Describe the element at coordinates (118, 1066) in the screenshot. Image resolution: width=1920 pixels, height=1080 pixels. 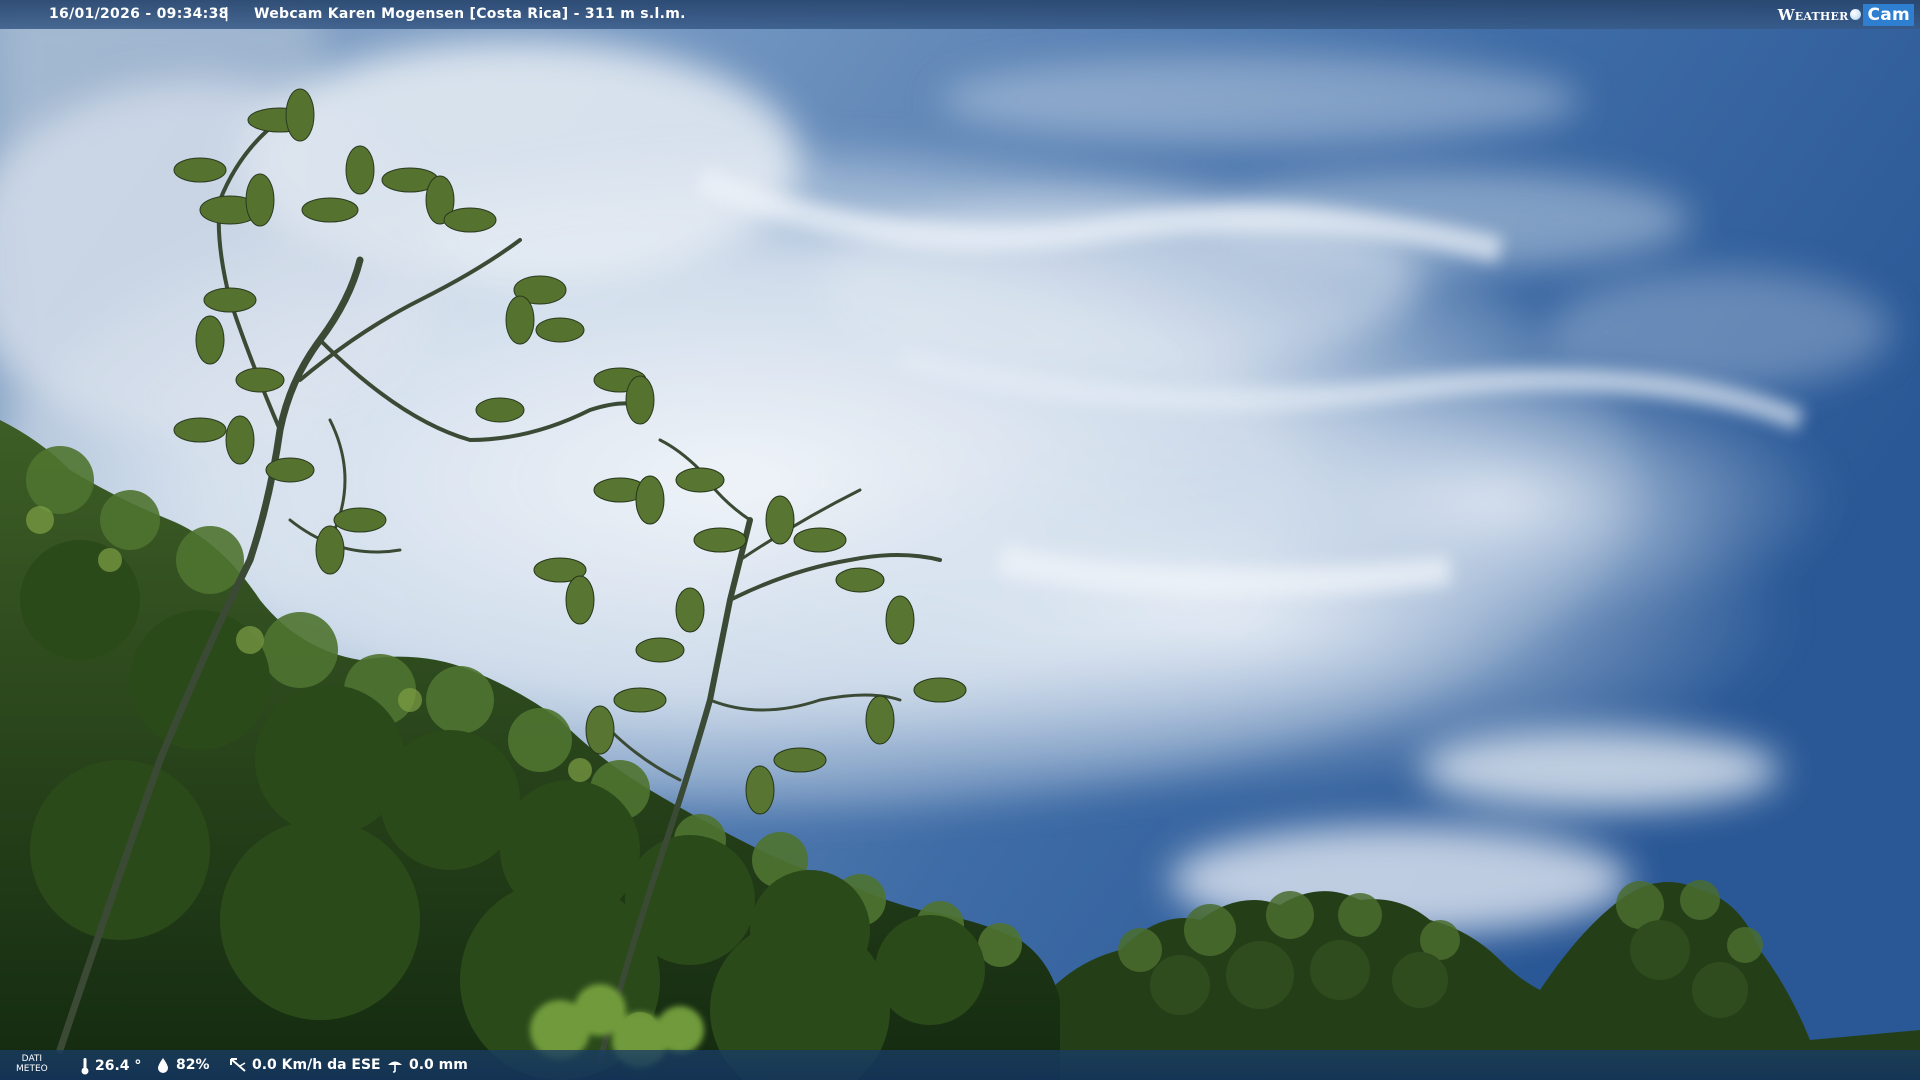
I see `temperature-value: 26.4 °` at that location.